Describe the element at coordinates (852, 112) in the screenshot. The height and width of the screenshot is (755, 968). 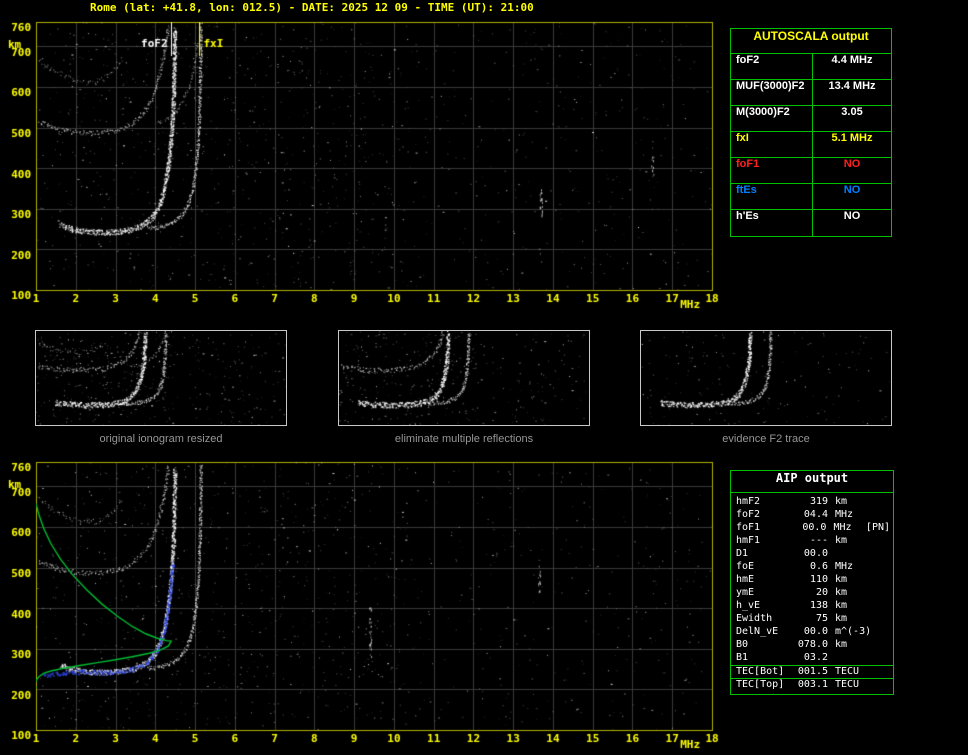
I see `parameter-value: 3.05` at that location.